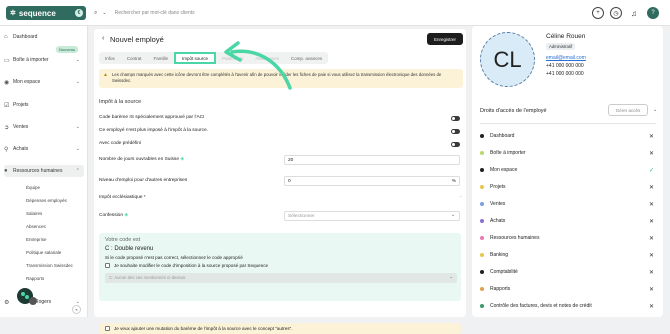  I want to click on sidebar-item-hr: ● Ressources humaines ⌃, so click(44, 171).